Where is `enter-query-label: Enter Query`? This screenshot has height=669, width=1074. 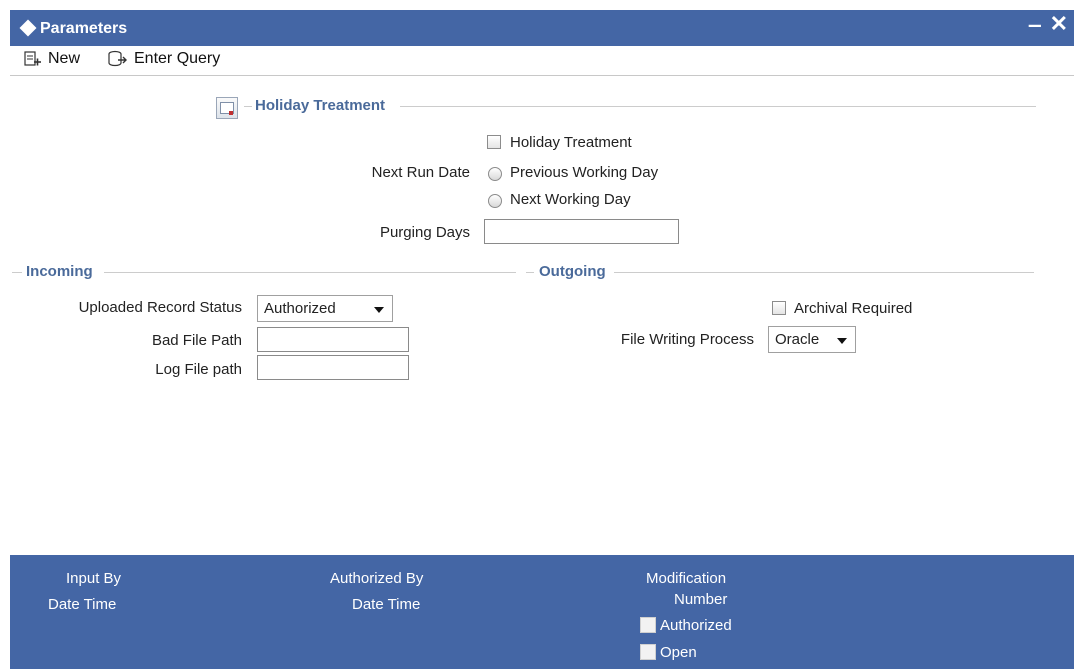
enter-query-label: Enter Query is located at coordinates (177, 58).